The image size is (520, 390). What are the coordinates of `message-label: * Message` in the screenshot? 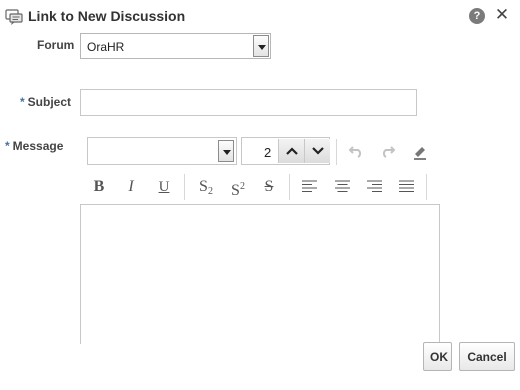 It's located at (34, 146).